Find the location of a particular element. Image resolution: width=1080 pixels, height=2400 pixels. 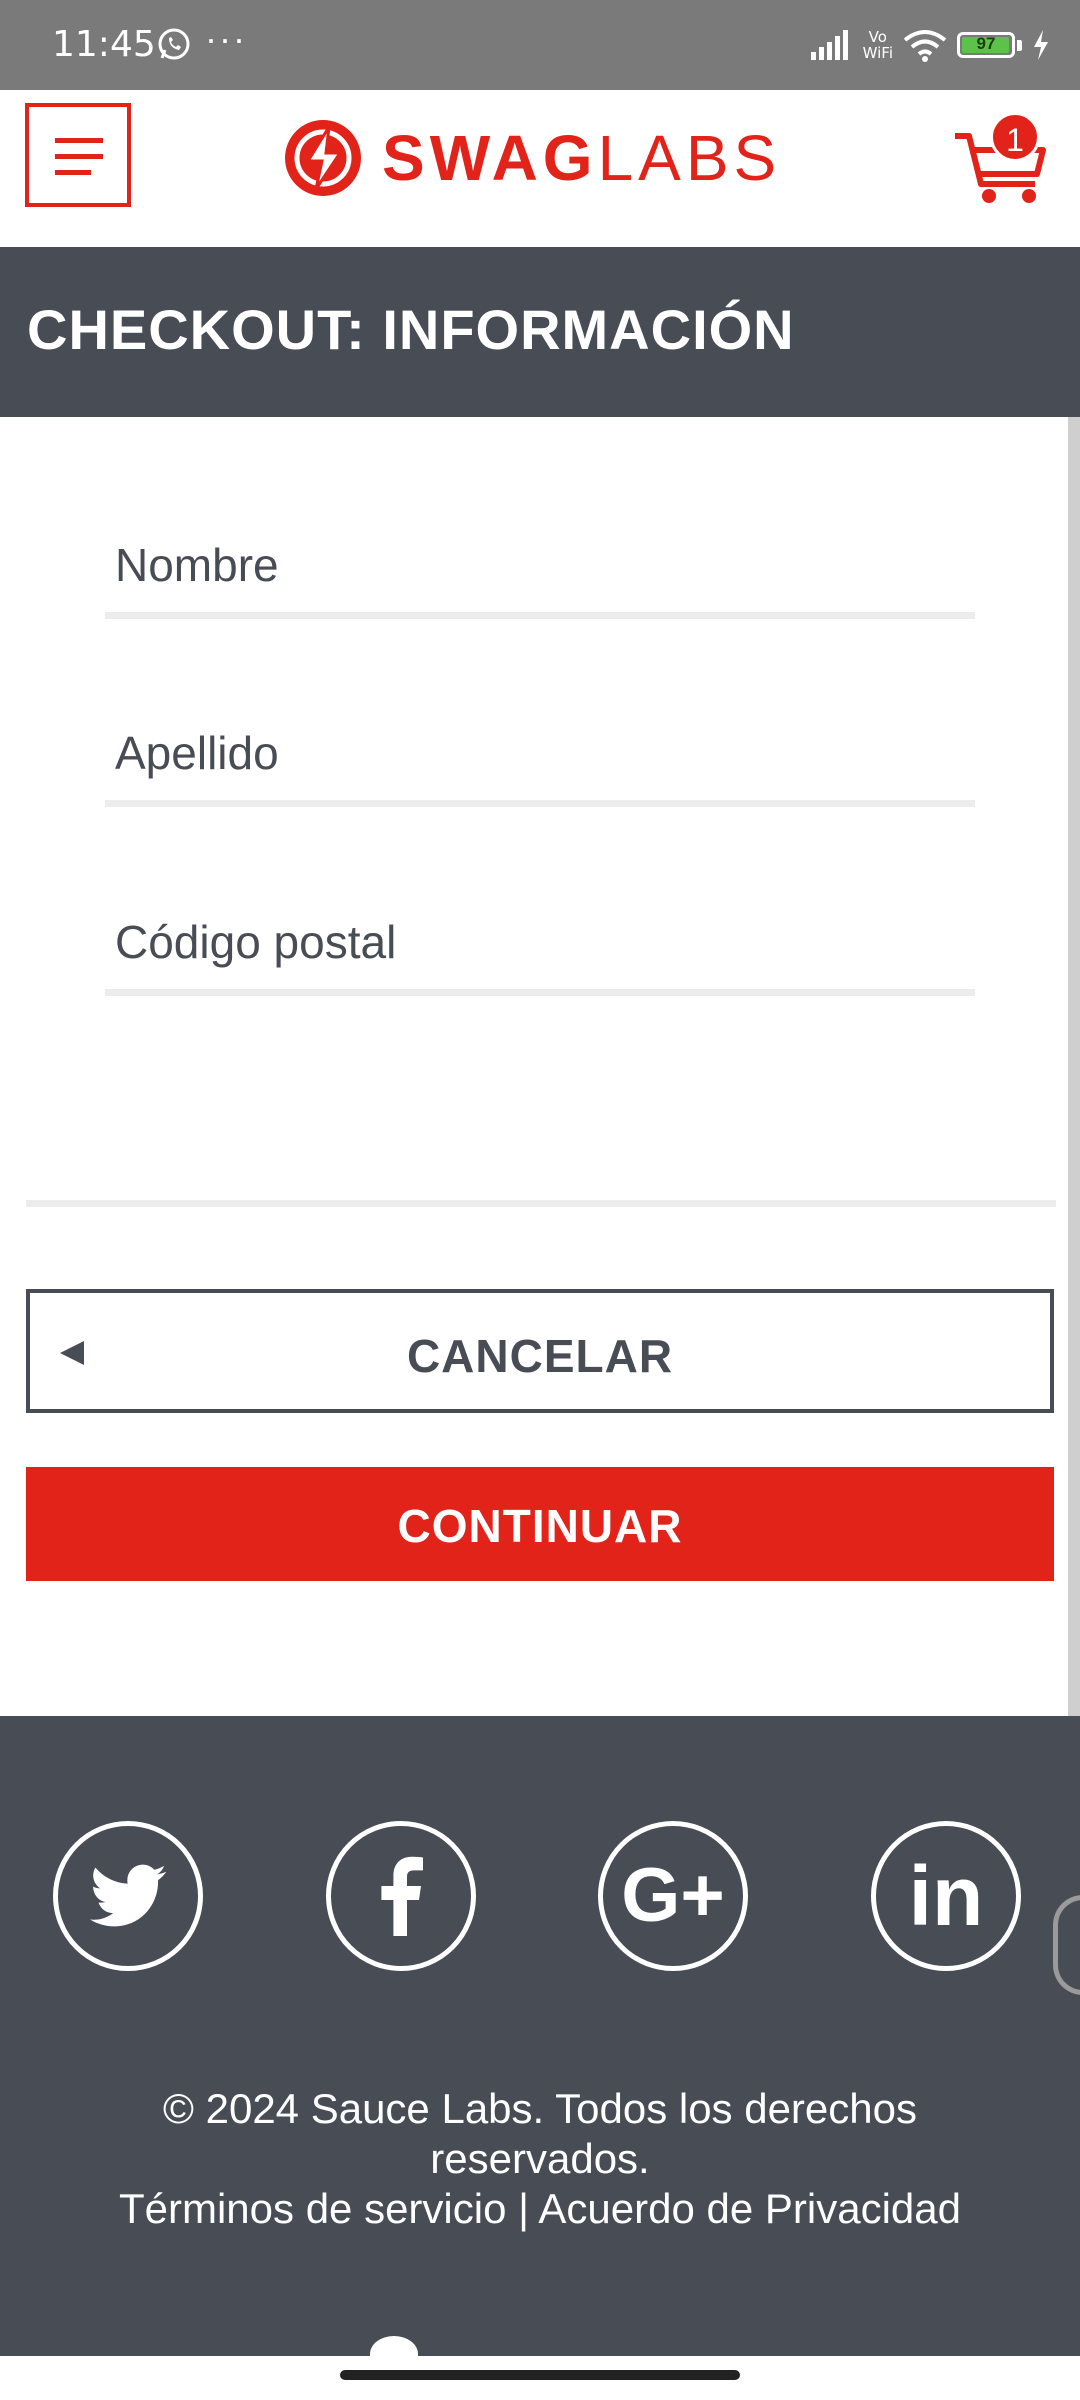

cart-button: 1 is located at coordinates (1003, 159).